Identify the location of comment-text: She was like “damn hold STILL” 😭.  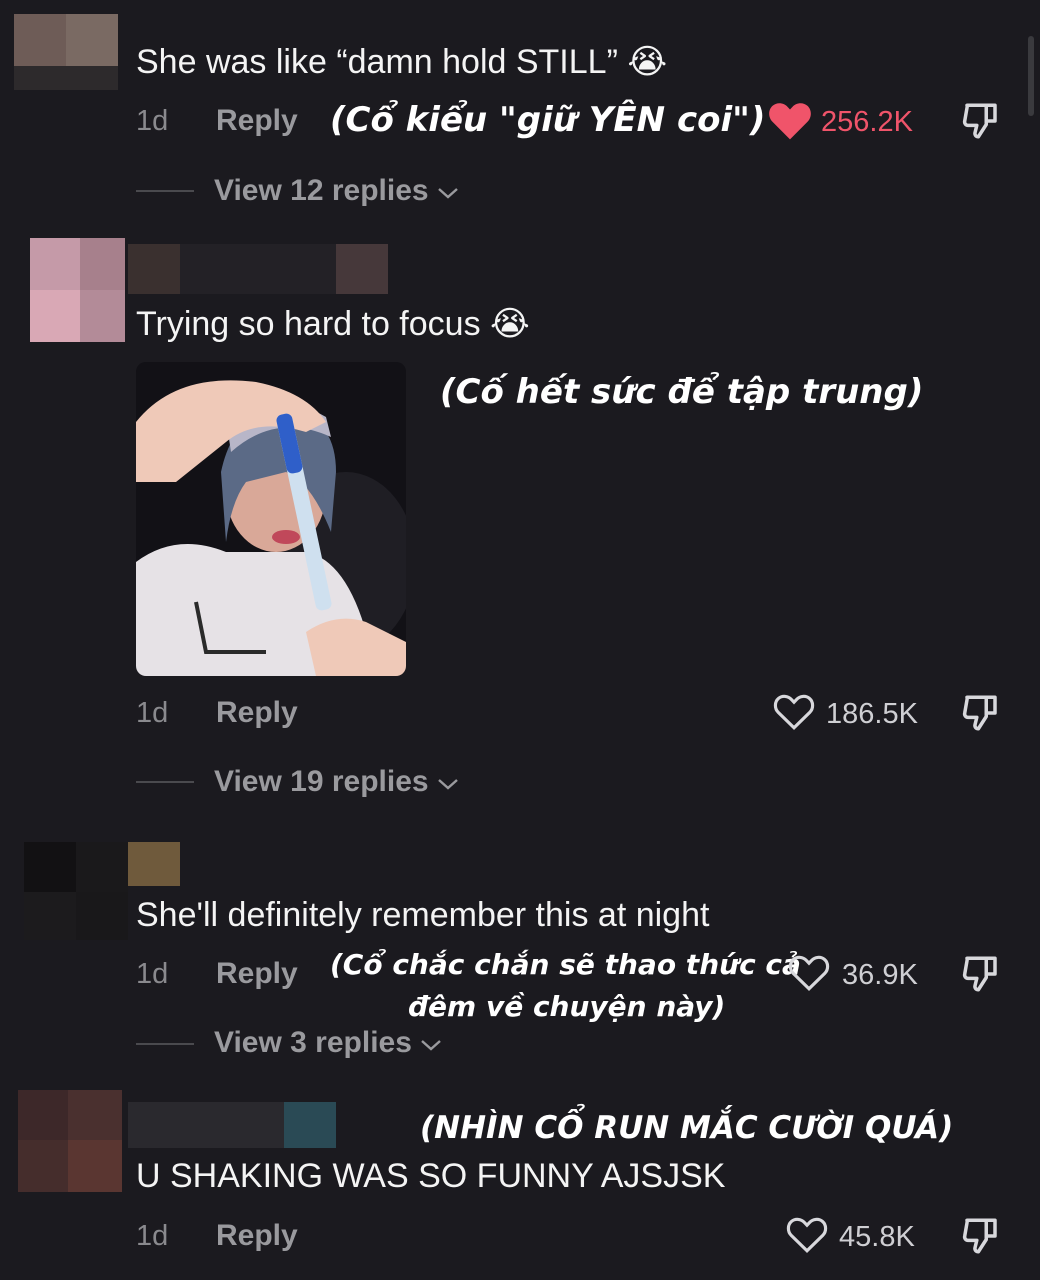
(401, 62).